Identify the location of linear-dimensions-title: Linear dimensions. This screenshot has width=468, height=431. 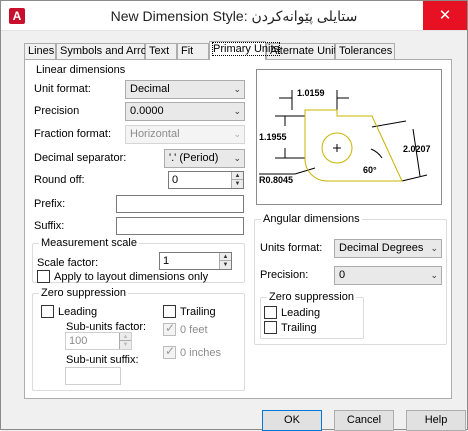
(81, 70).